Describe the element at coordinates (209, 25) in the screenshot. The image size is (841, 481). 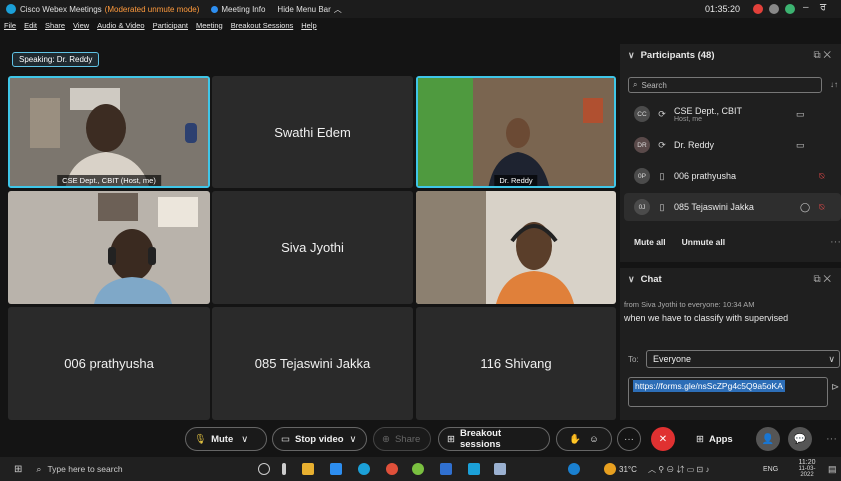
I see `menu-meeting: Meeting` at that location.